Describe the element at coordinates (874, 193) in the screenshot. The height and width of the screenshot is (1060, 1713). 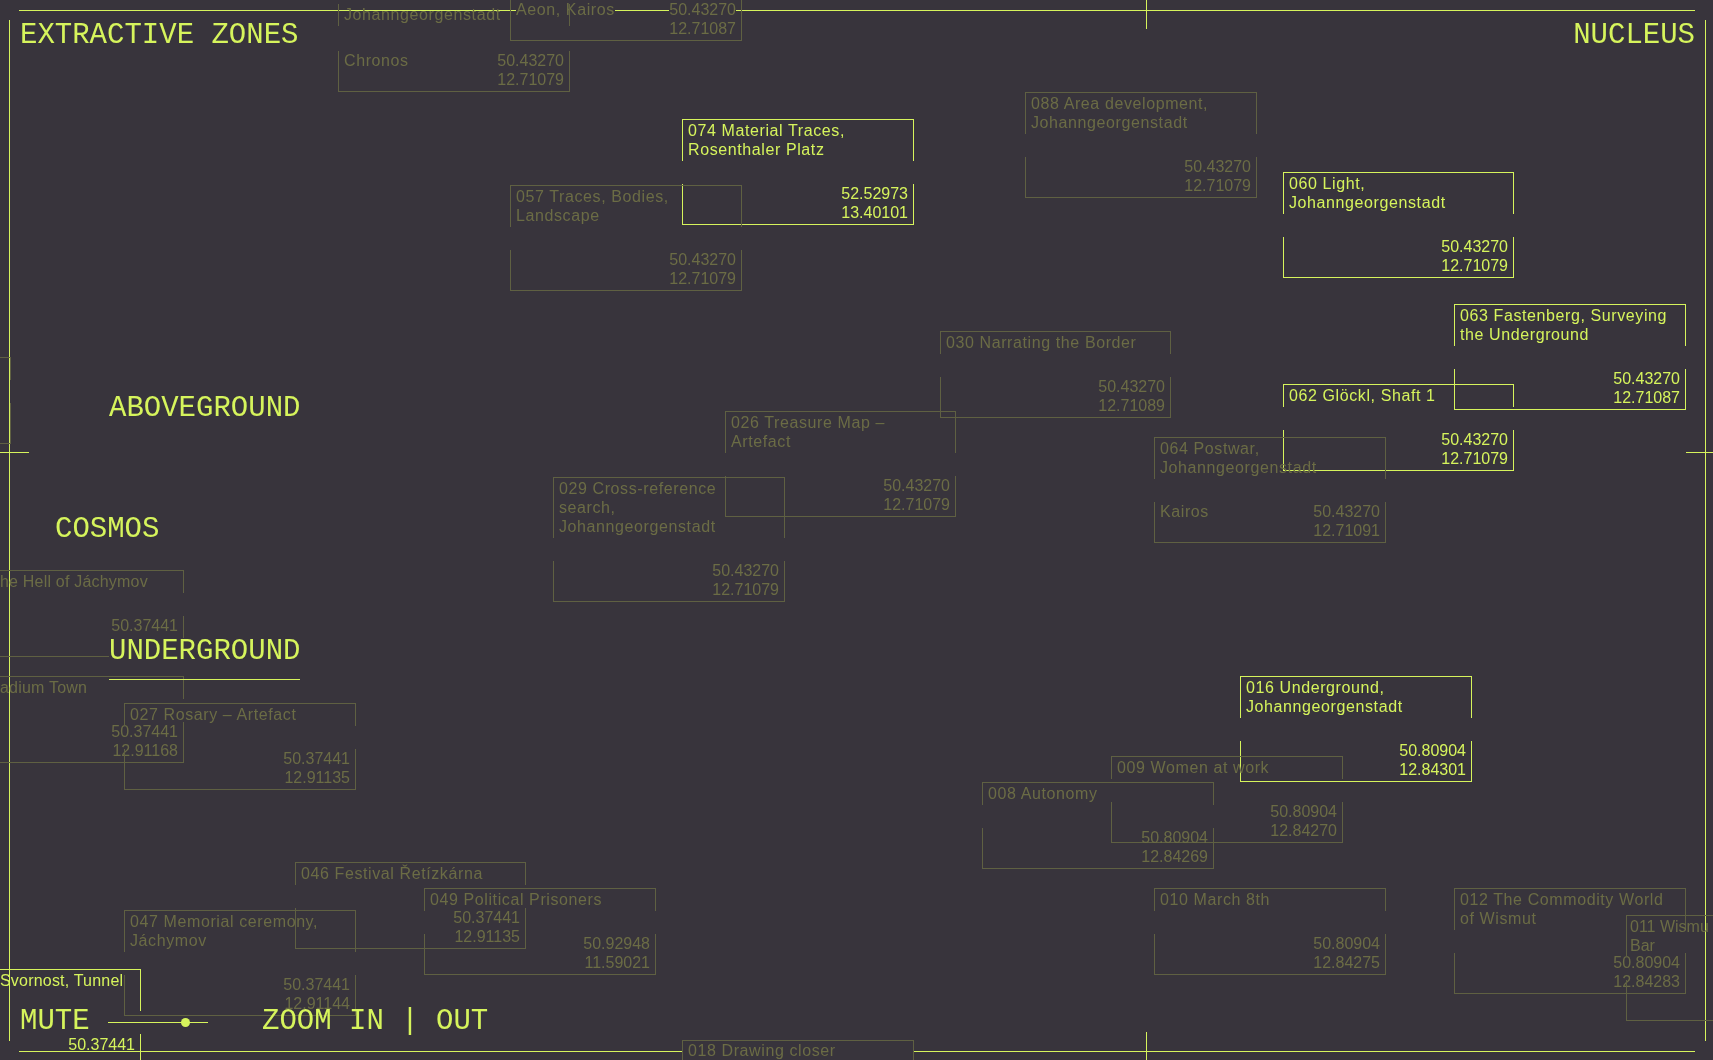
I see `latitude-text: 52.52973` at that location.